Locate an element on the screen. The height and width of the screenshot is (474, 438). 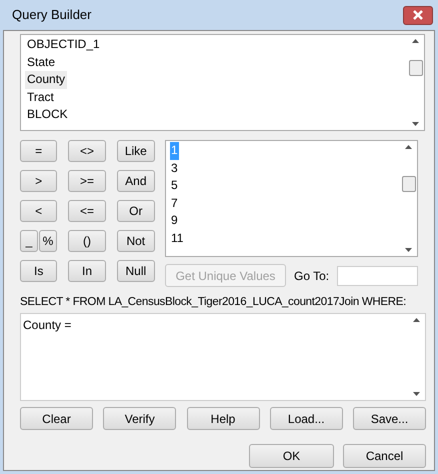
query-text: County = is located at coordinates (47, 325).